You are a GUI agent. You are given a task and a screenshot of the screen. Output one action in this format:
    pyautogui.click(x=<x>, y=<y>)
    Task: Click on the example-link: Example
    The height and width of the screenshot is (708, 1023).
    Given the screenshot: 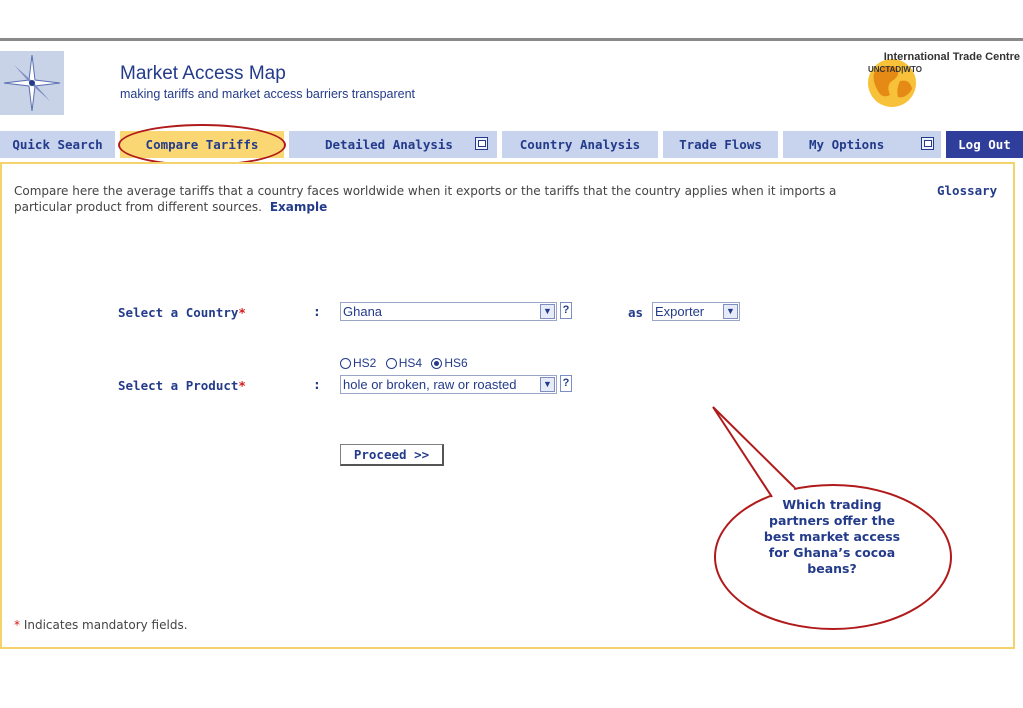 What is the action you would take?
    pyautogui.click(x=298, y=207)
    